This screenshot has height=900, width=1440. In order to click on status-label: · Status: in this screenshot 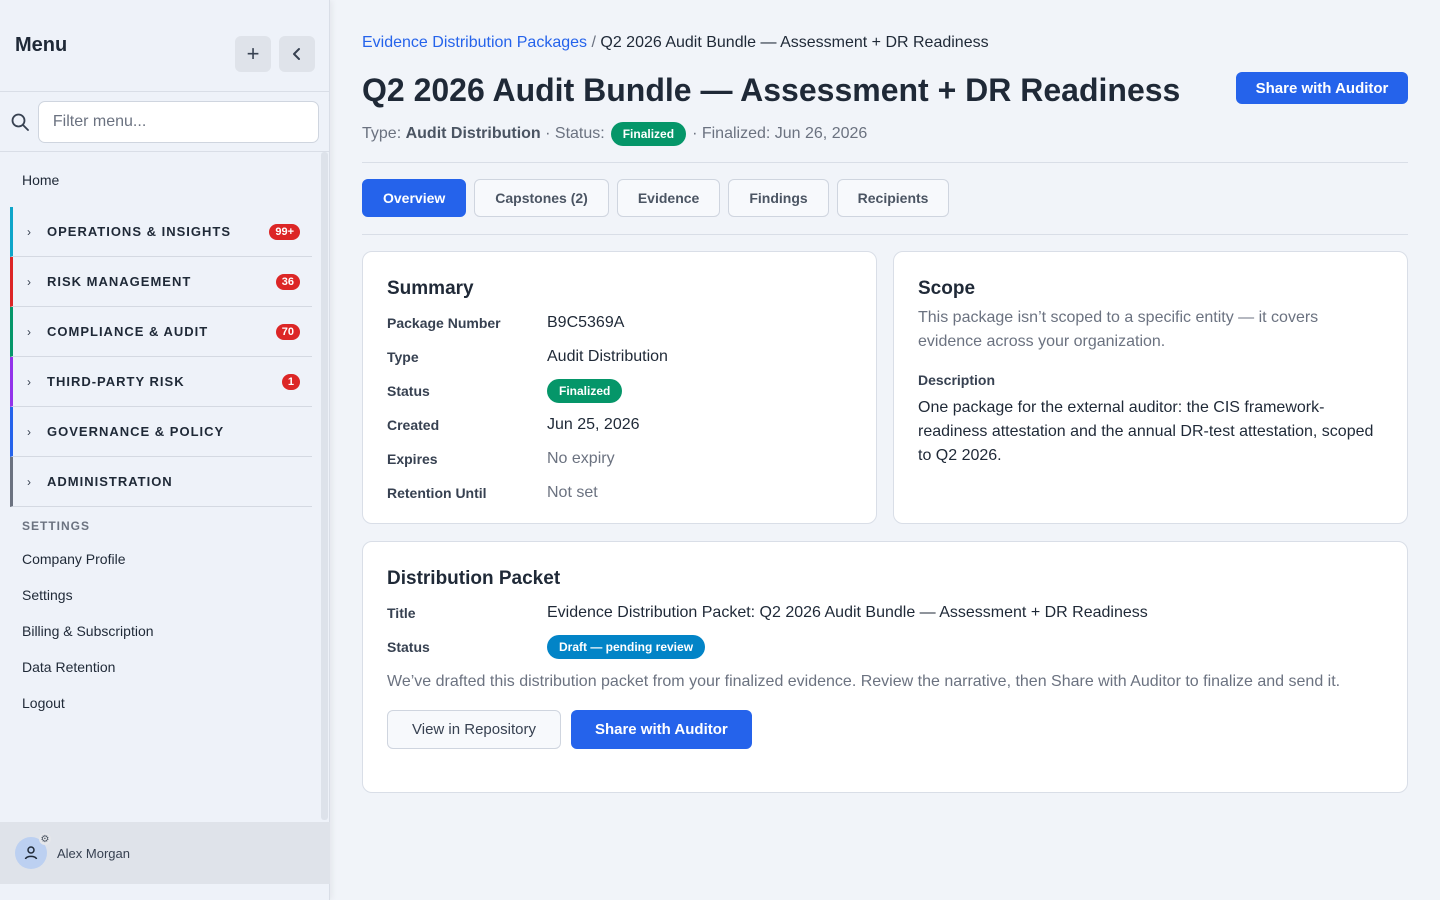, I will do `click(575, 133)`.